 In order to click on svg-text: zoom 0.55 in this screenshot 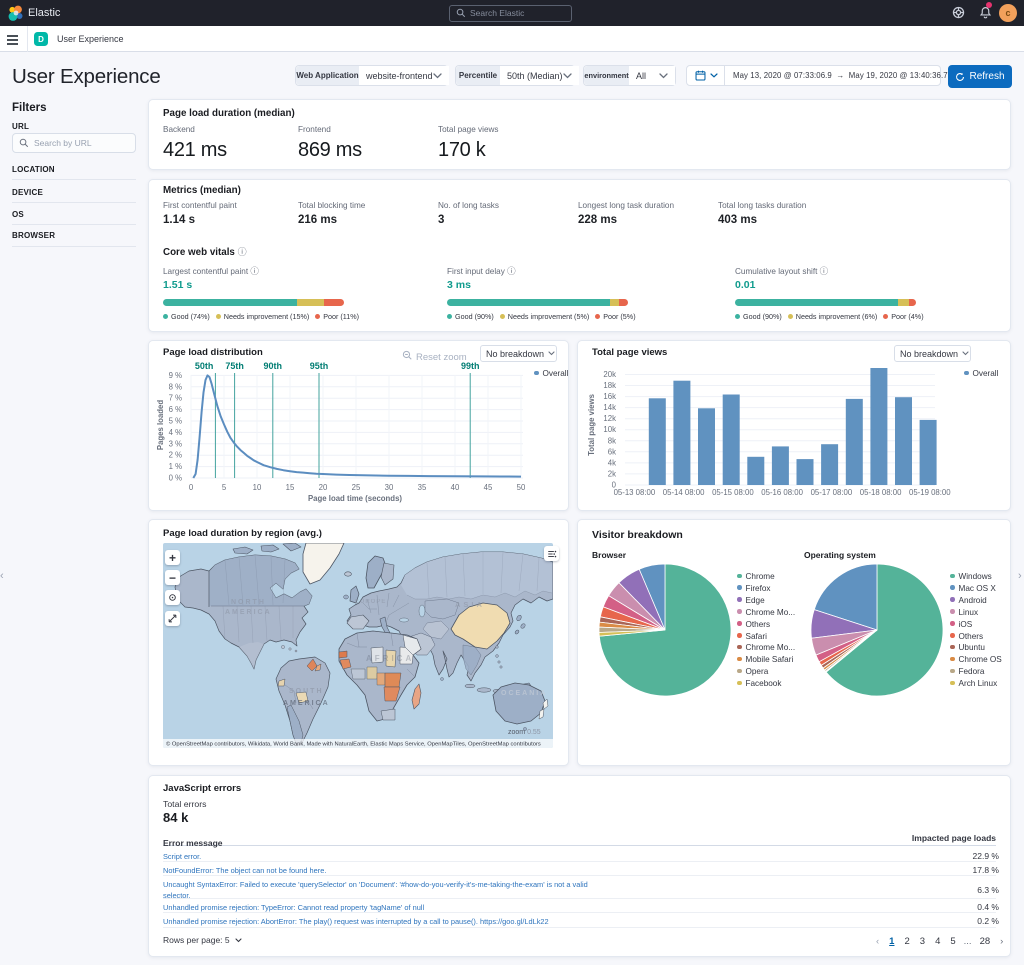, I will do `click(524, 732)`.